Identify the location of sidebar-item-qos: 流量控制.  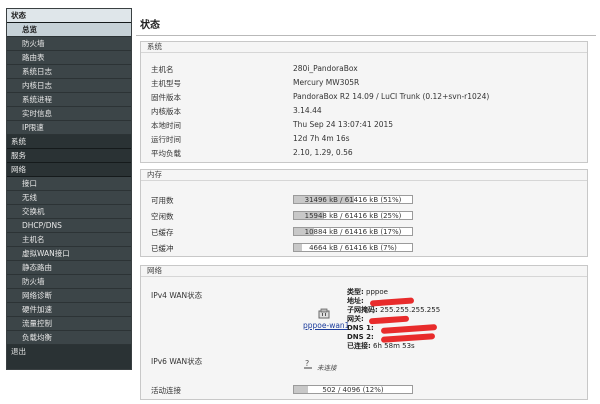
(69, 324).